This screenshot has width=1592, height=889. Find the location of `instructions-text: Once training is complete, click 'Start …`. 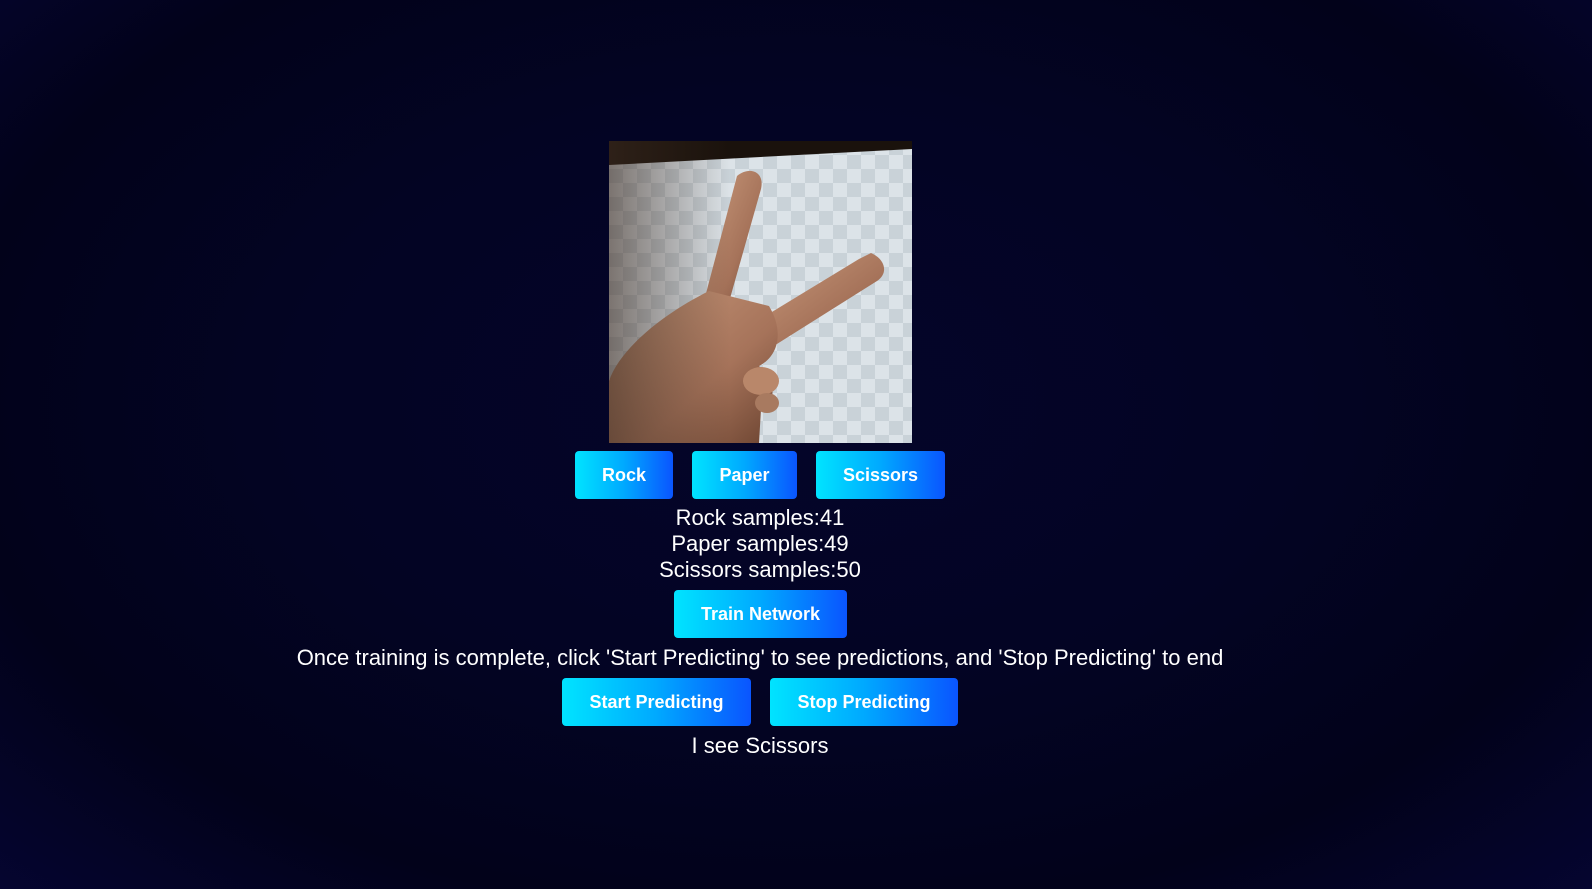

instructions-text: Once training is complete, click 'Start … is located at coordinates (760, 657).